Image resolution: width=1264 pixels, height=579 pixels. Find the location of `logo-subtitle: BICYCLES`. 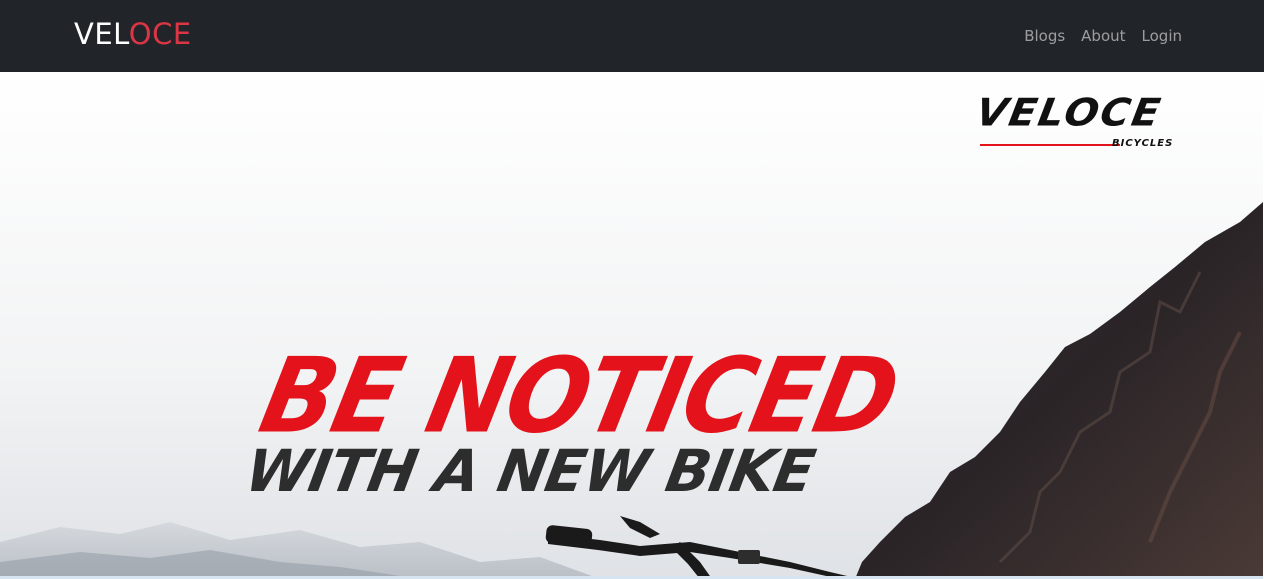

logo-subtitle: BICYCLES is located at coordinates (1143, 143).